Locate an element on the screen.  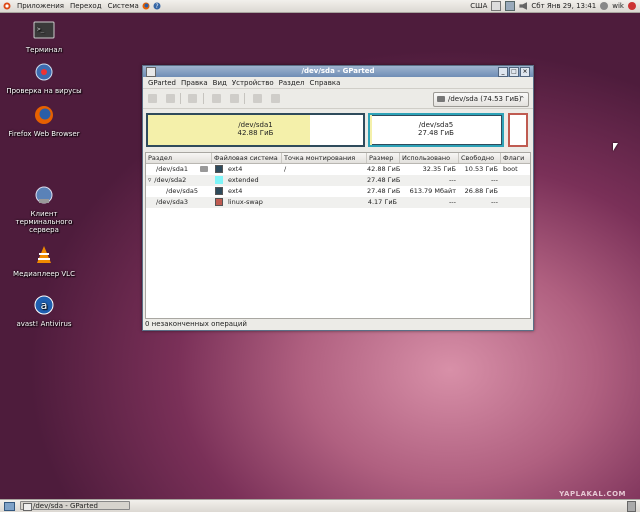
graph-sda5-size: 27.48 ГиБ is located at coordinates (436, 133).